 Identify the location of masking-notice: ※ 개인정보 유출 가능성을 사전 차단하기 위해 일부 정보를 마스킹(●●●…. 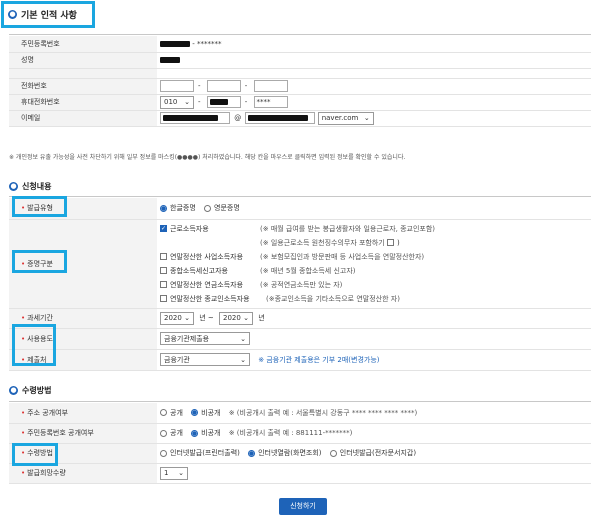
(207, 157).